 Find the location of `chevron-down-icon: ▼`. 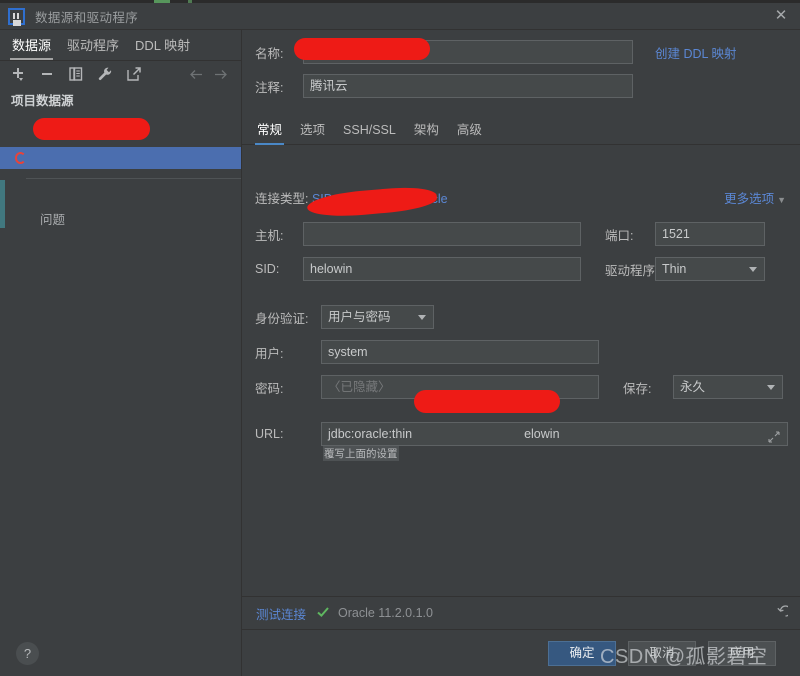

chevron-down-icon: ▼ is located at coordinates (781, 200).